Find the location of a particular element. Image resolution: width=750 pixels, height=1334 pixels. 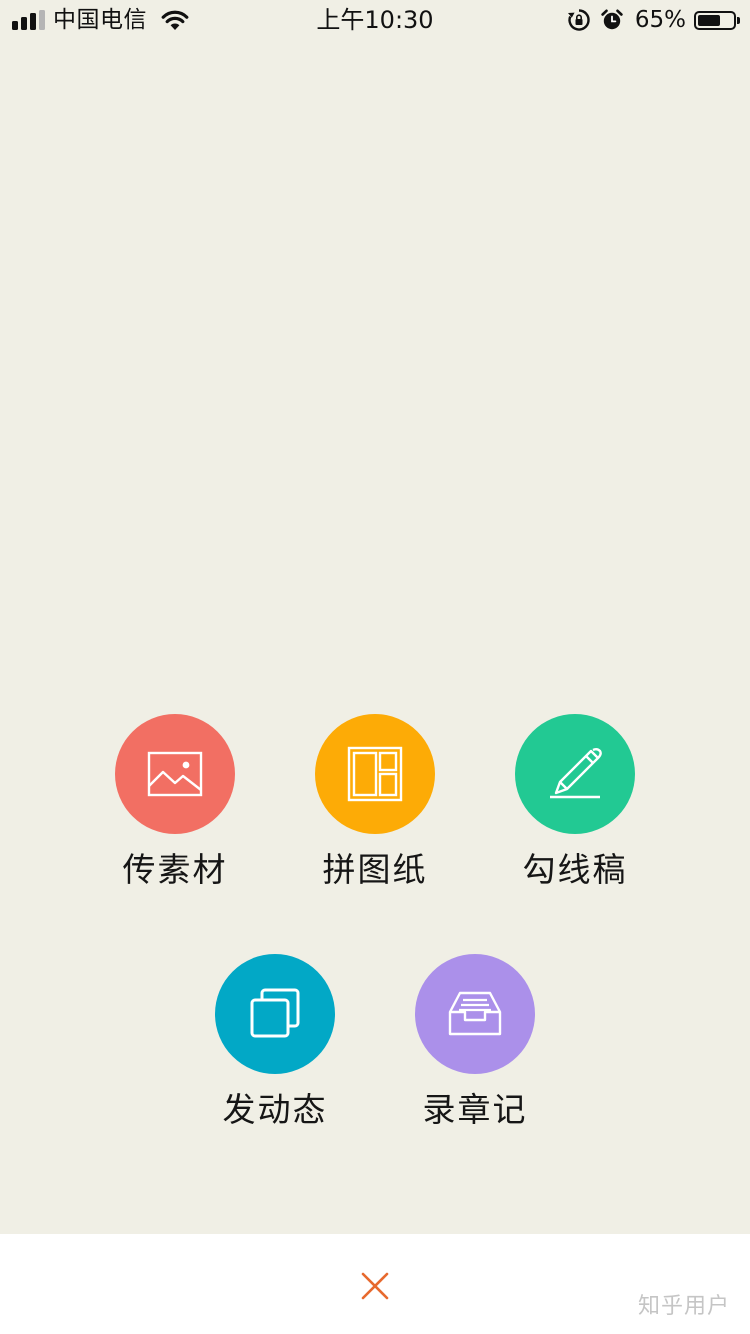

copy-stack-icon is located at coordinates (275, 1013).